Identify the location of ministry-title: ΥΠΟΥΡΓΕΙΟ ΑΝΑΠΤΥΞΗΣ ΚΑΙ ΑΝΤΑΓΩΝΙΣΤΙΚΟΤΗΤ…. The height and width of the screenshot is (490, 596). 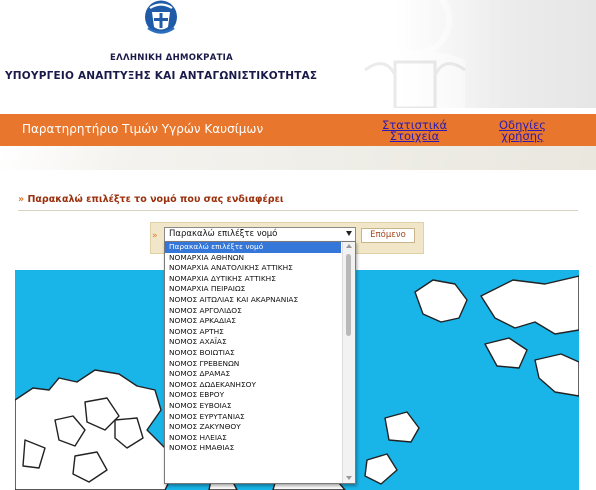
(161, 76).